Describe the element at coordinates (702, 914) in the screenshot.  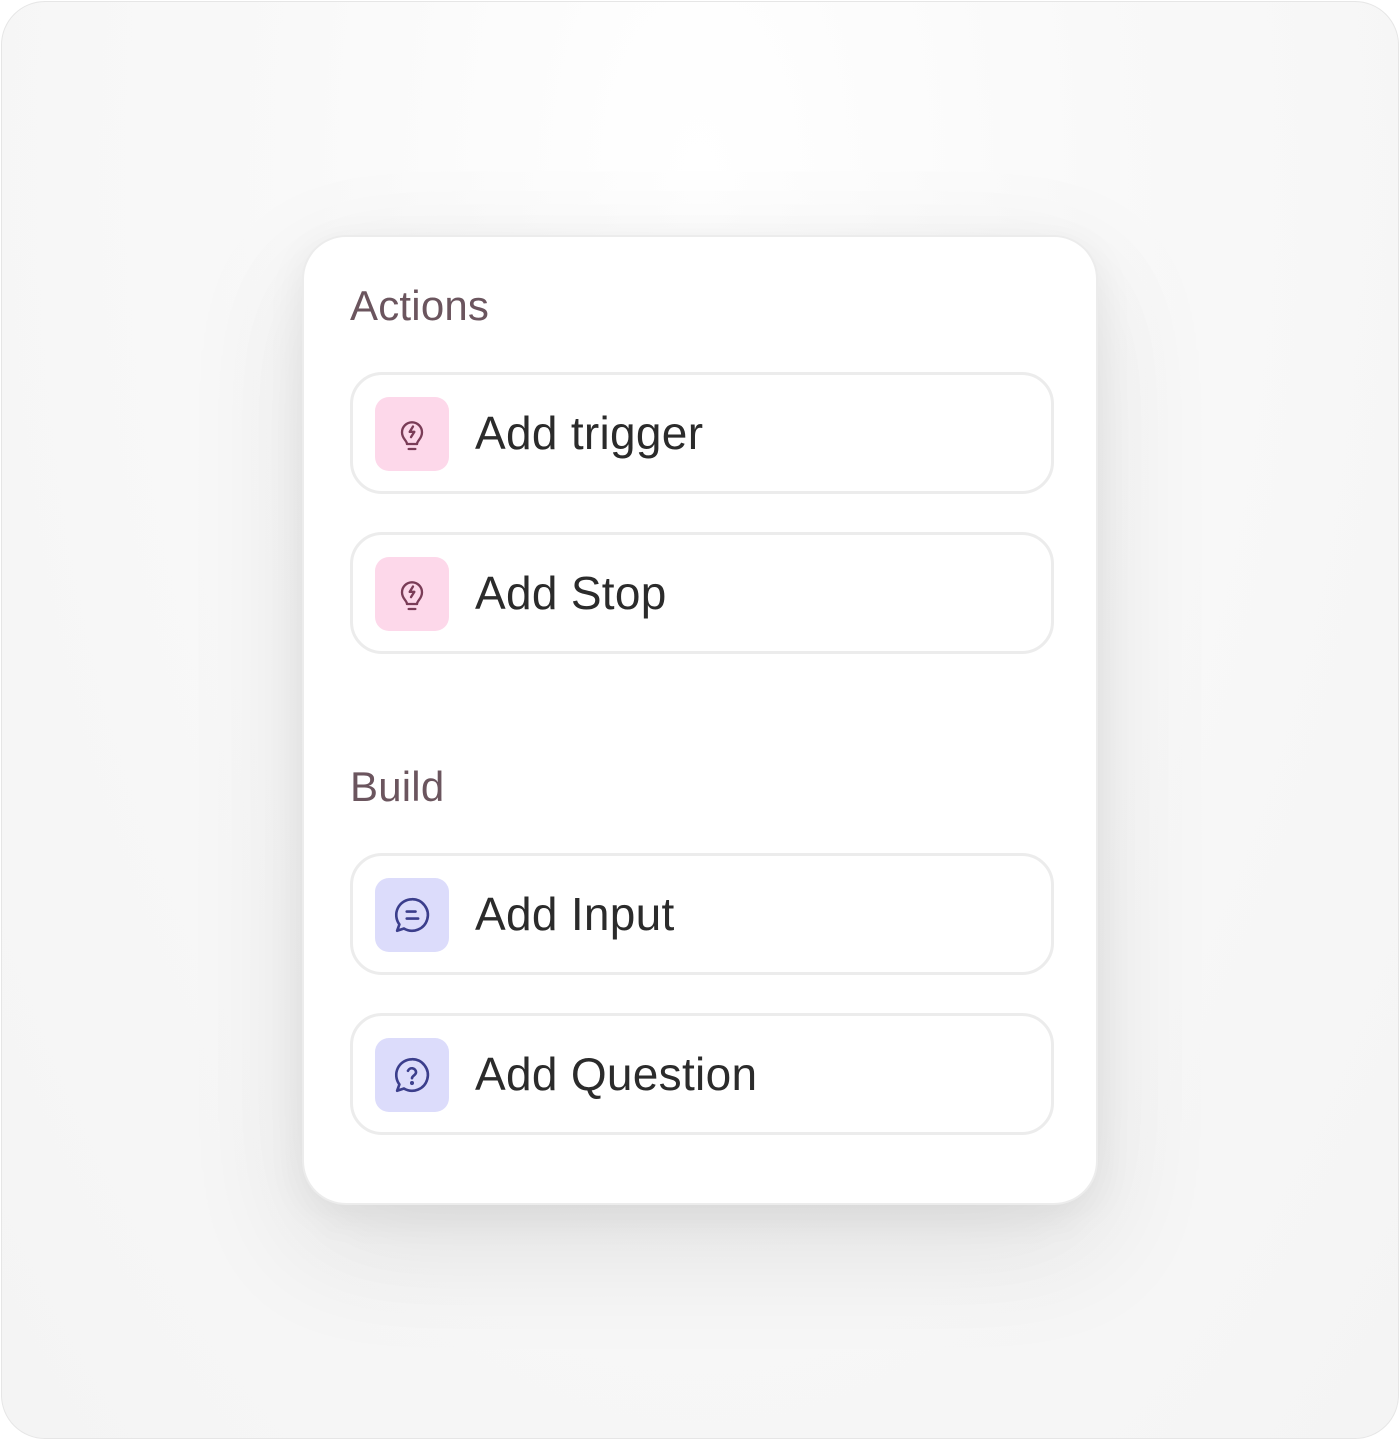
I see `add-input-button: Add Input` at that location.